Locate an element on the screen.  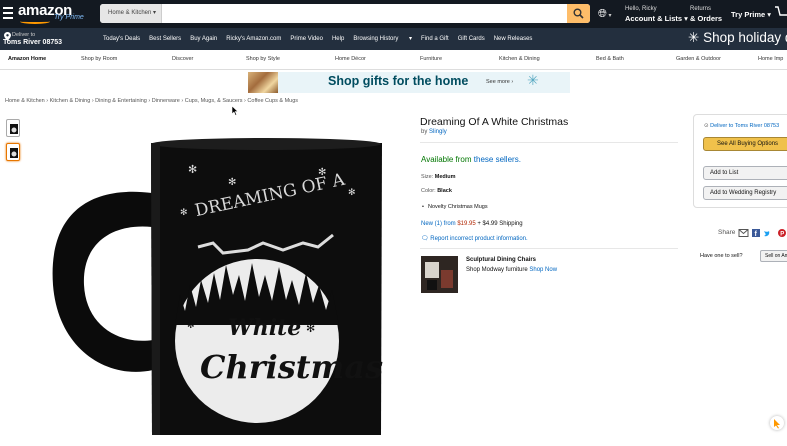
ad-subtitle: Shop Modway furniture Shop Now is located at coordinates (511, 270).